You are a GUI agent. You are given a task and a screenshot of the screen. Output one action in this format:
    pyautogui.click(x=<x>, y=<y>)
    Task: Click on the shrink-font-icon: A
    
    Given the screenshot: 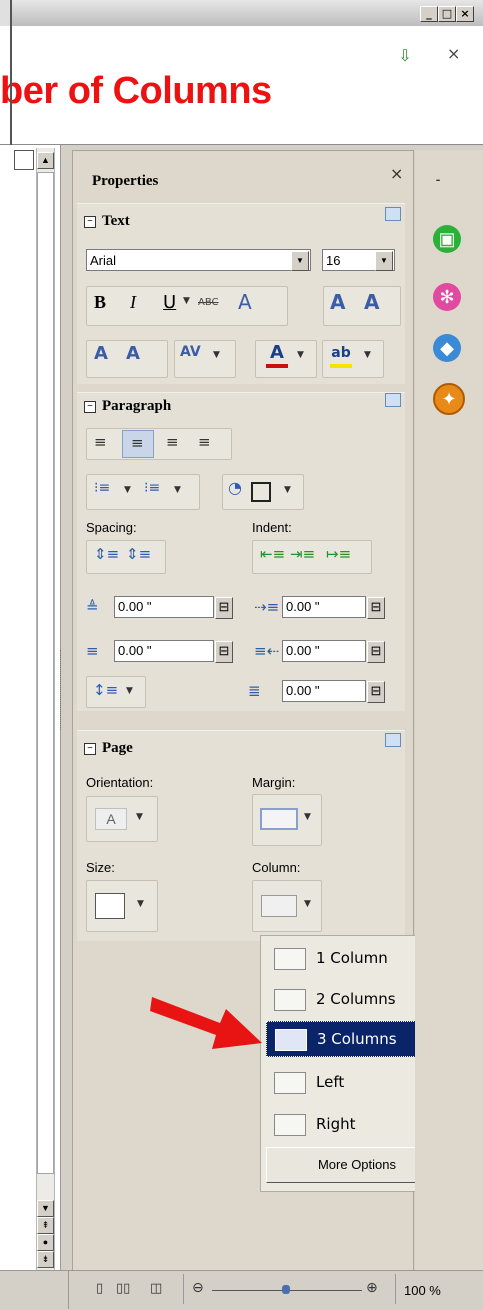 What is the action you would take?
    pyautogui.click(x=133, y=353)
    